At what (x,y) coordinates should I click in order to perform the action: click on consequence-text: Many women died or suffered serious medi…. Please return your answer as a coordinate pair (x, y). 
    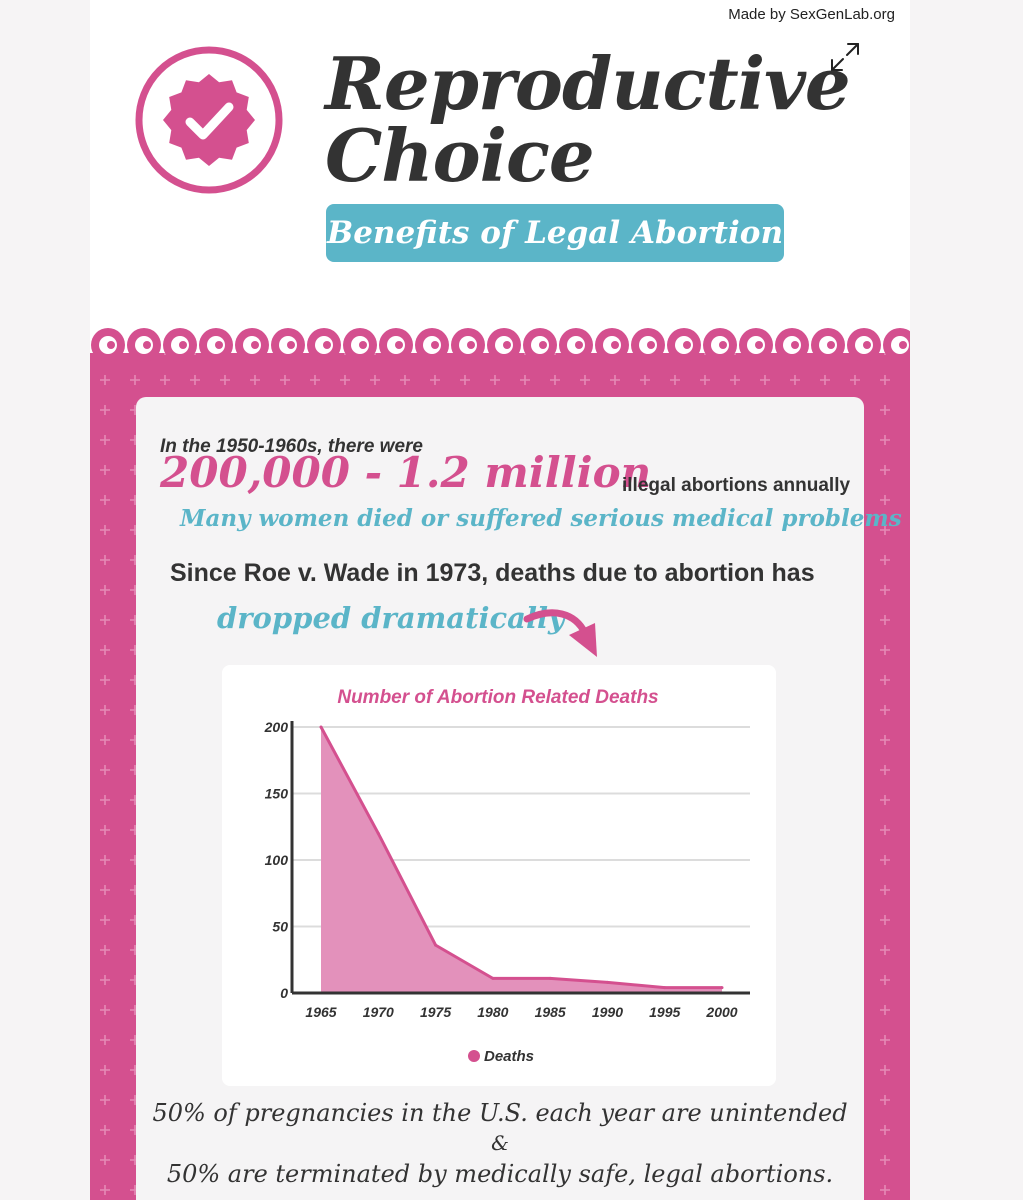
    Looking at the image, I should click on (541, 518).